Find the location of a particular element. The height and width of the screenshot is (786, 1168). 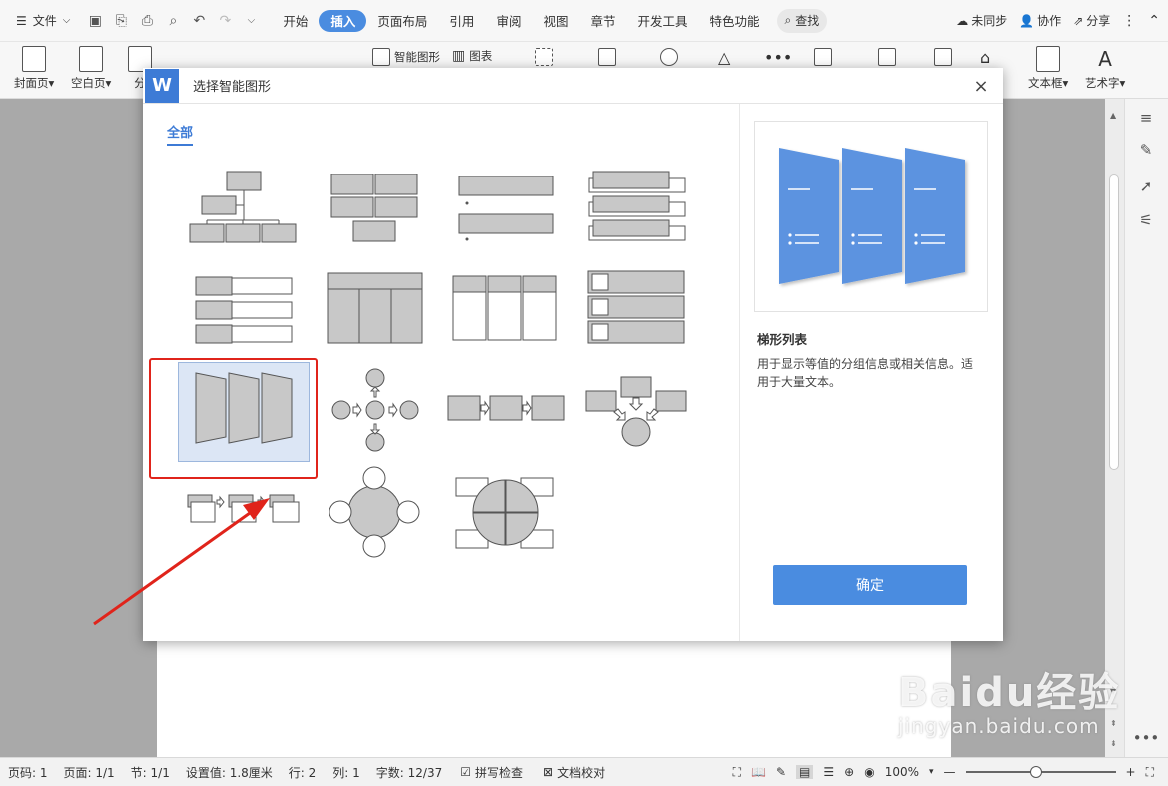

tab-page-layout: 页面布局 is located at coordinates (402, 21).